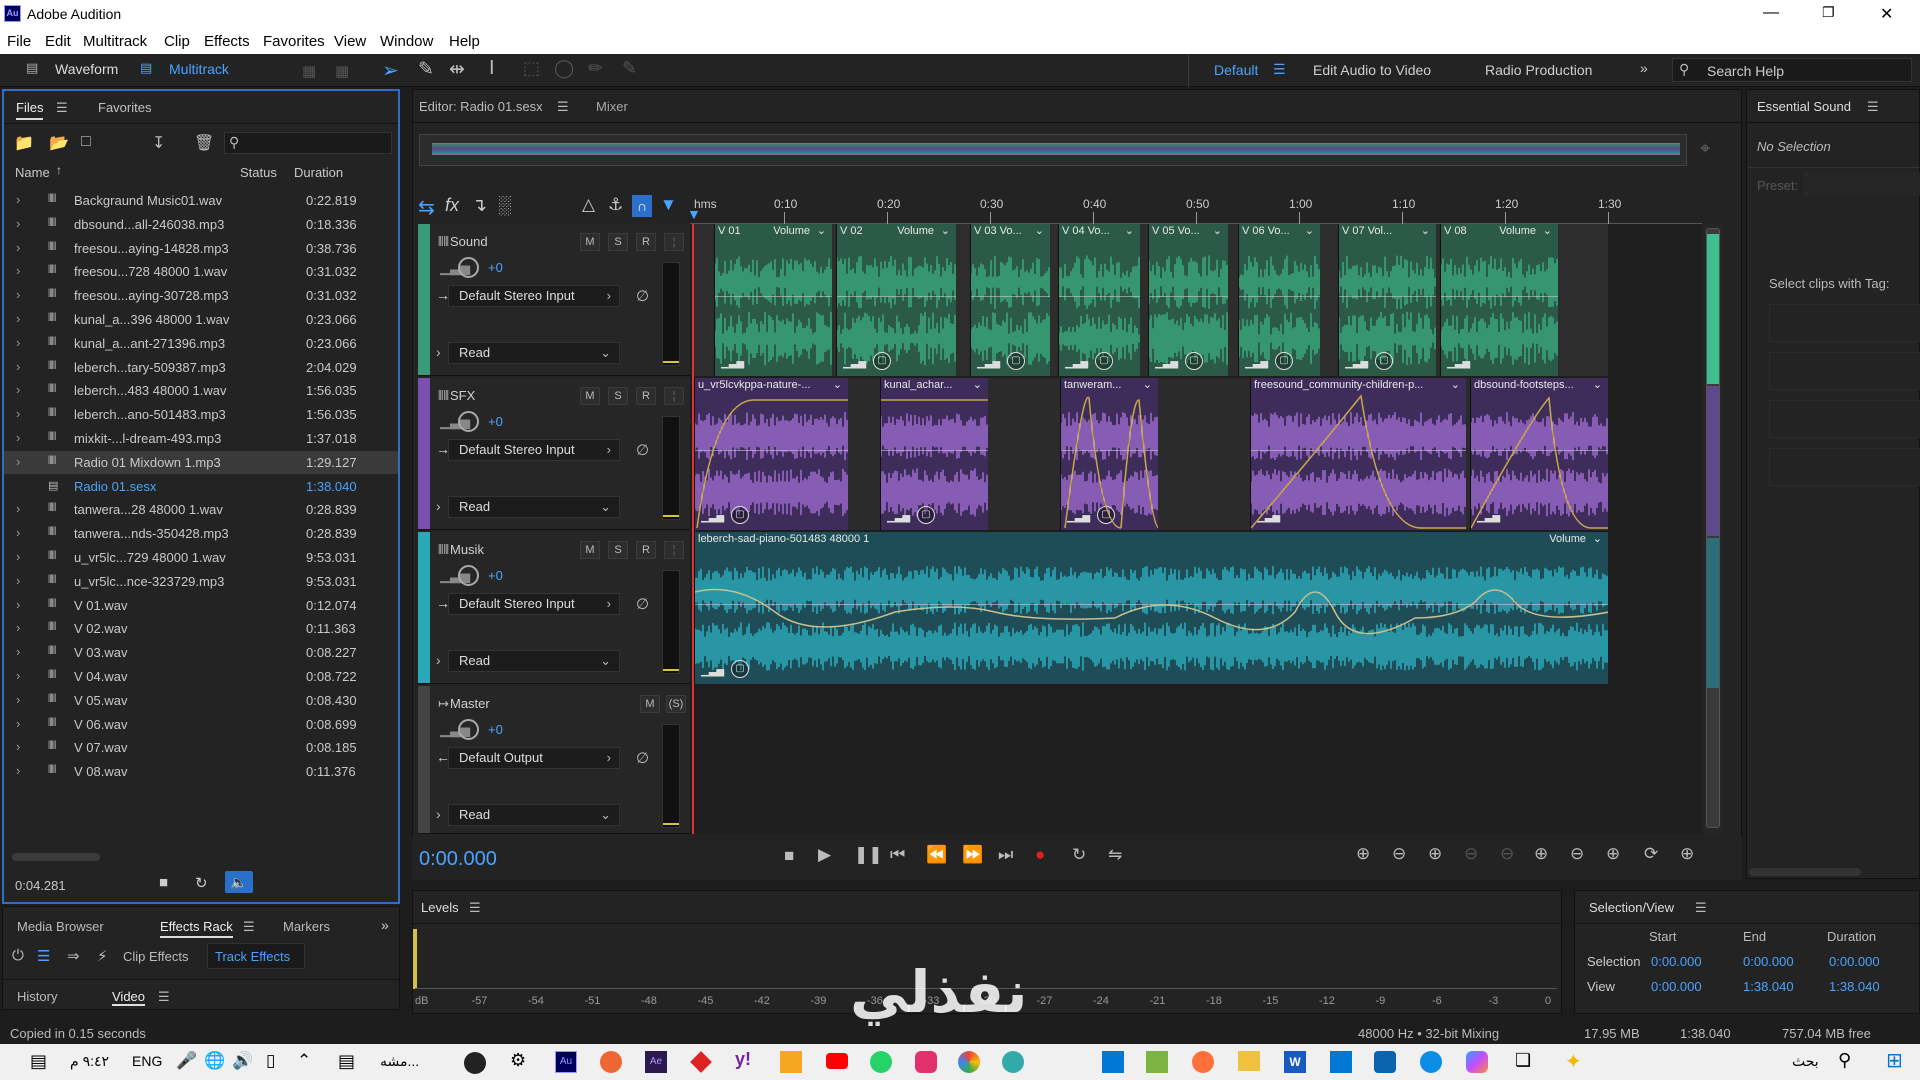 The height and width of the screenshot is (1080, 1920). What do you see at coordinates (201, 295) in the screenshot?
I see `file-row: › ⫴⫴ freesou...aying-30728.mp3 0:31.032` at bounding box center [201, 295].